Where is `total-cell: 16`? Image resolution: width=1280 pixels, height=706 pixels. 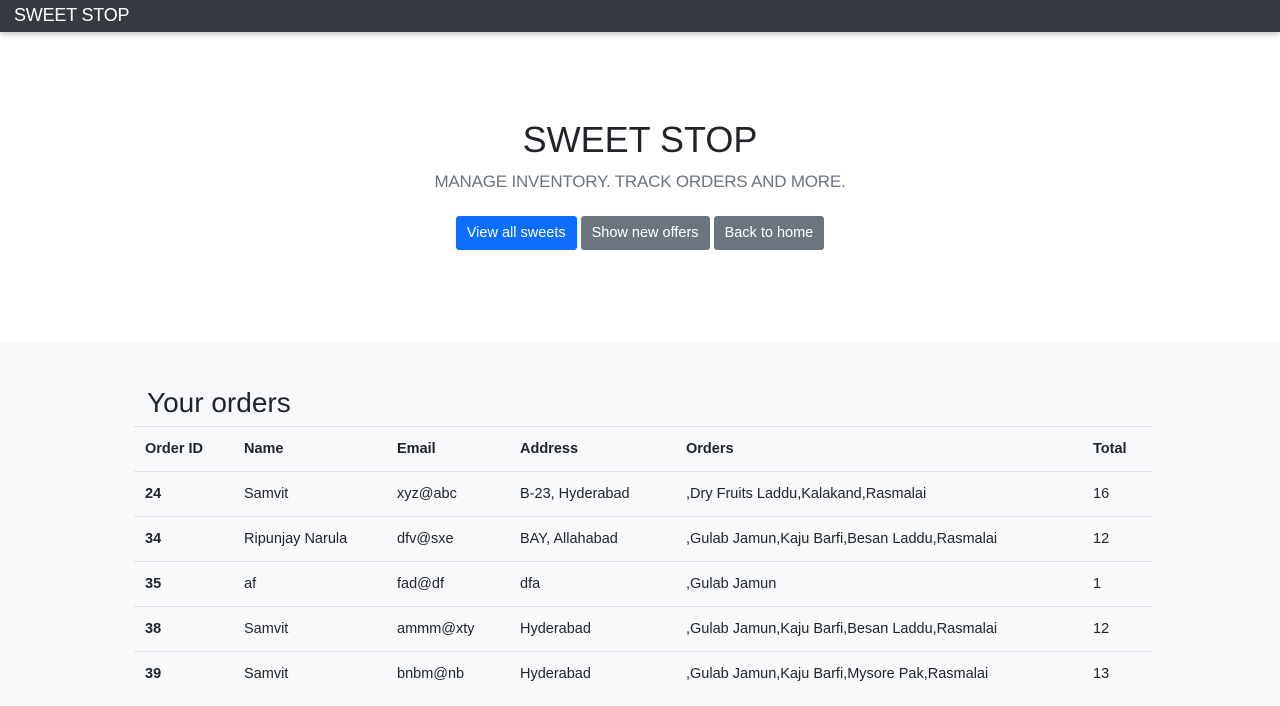
total-cell: 16 is located at coordinates (1117, 494).